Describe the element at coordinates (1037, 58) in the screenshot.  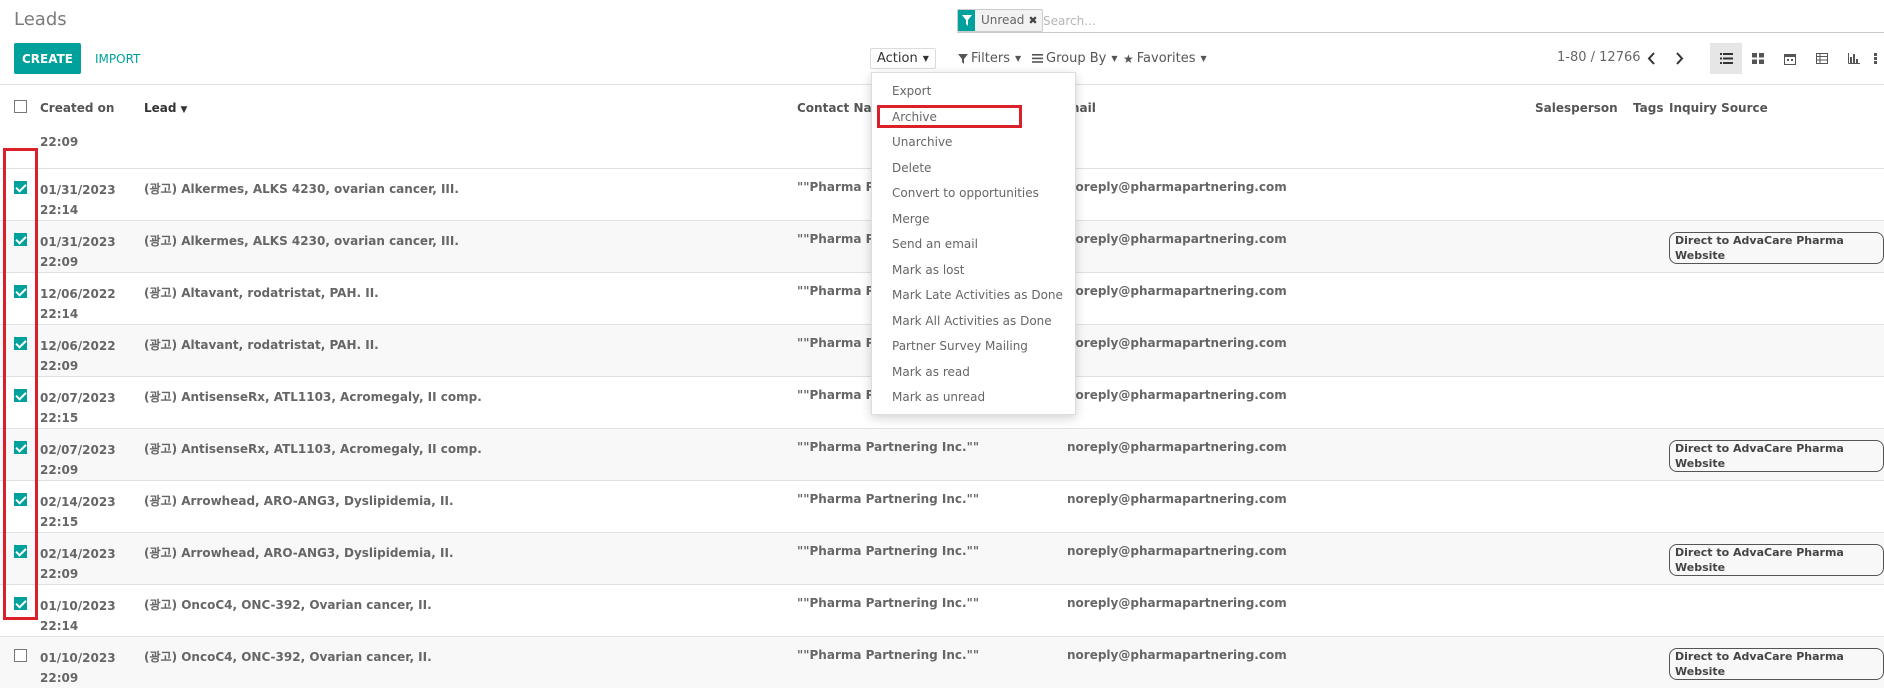
I see `bars-icon` at that location.